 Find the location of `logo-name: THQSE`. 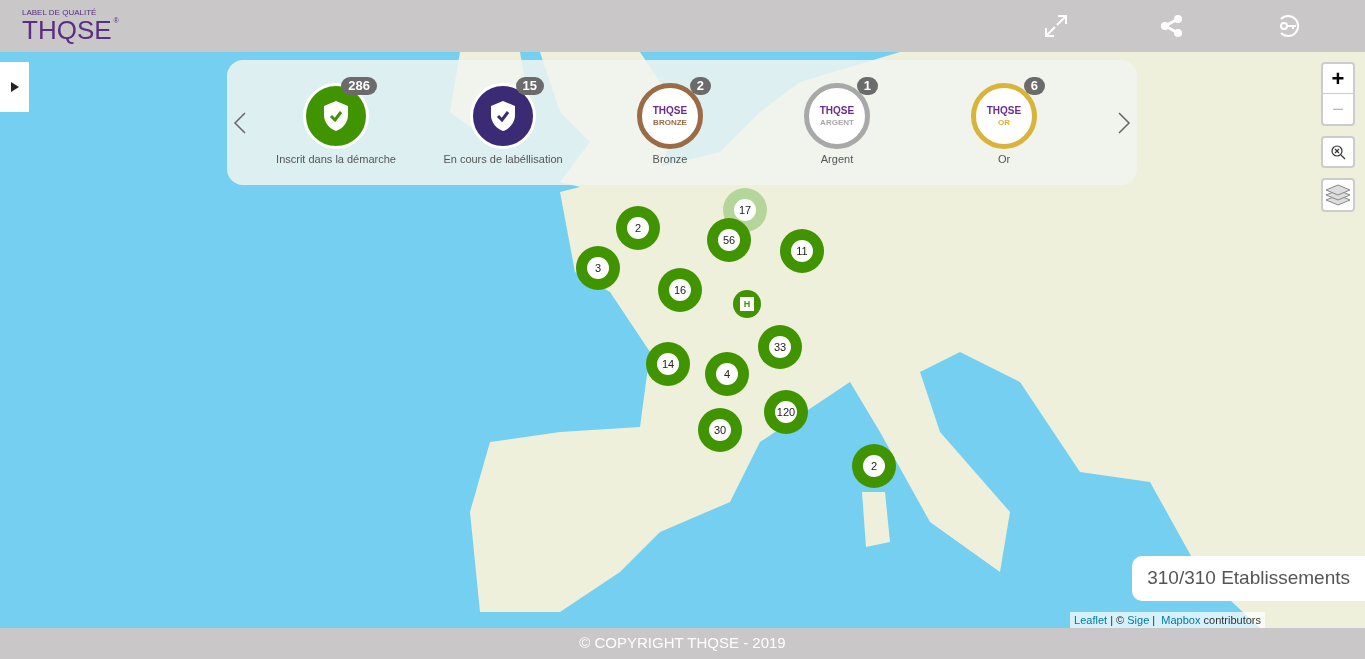

logo-name: THQSE is located at coordinates (67, 30).